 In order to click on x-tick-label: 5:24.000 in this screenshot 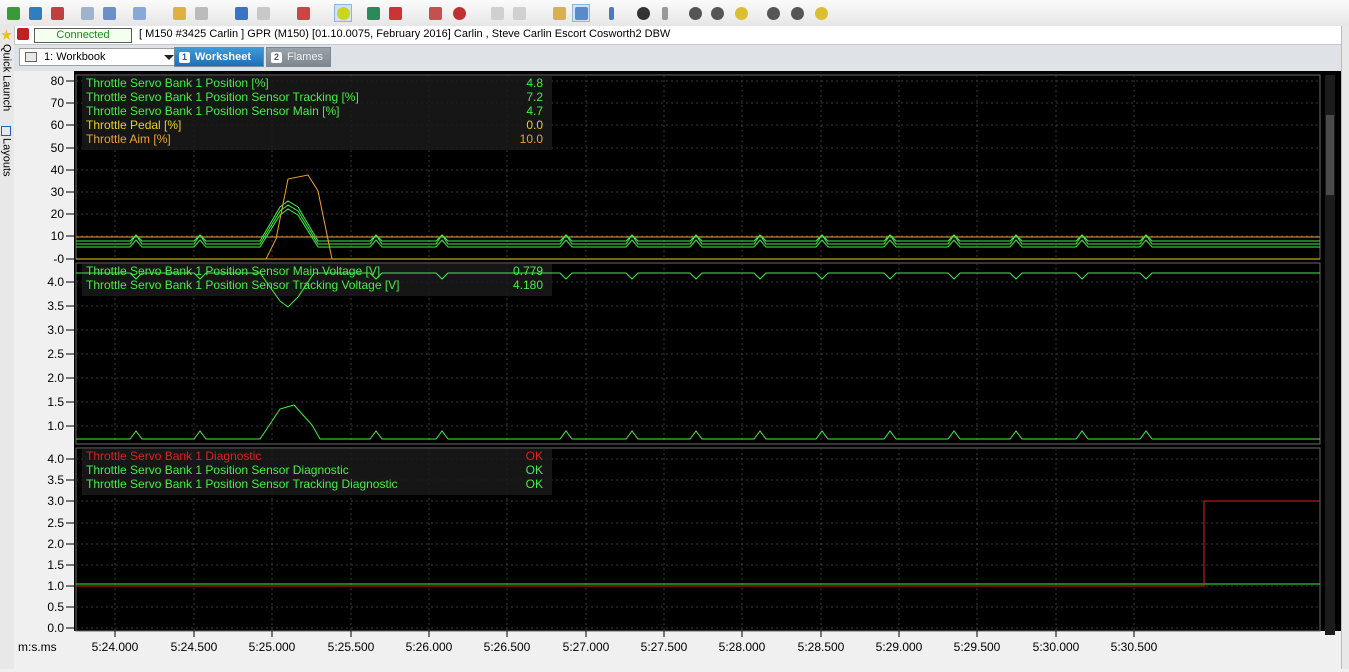, I will do `click(115, 647)`.